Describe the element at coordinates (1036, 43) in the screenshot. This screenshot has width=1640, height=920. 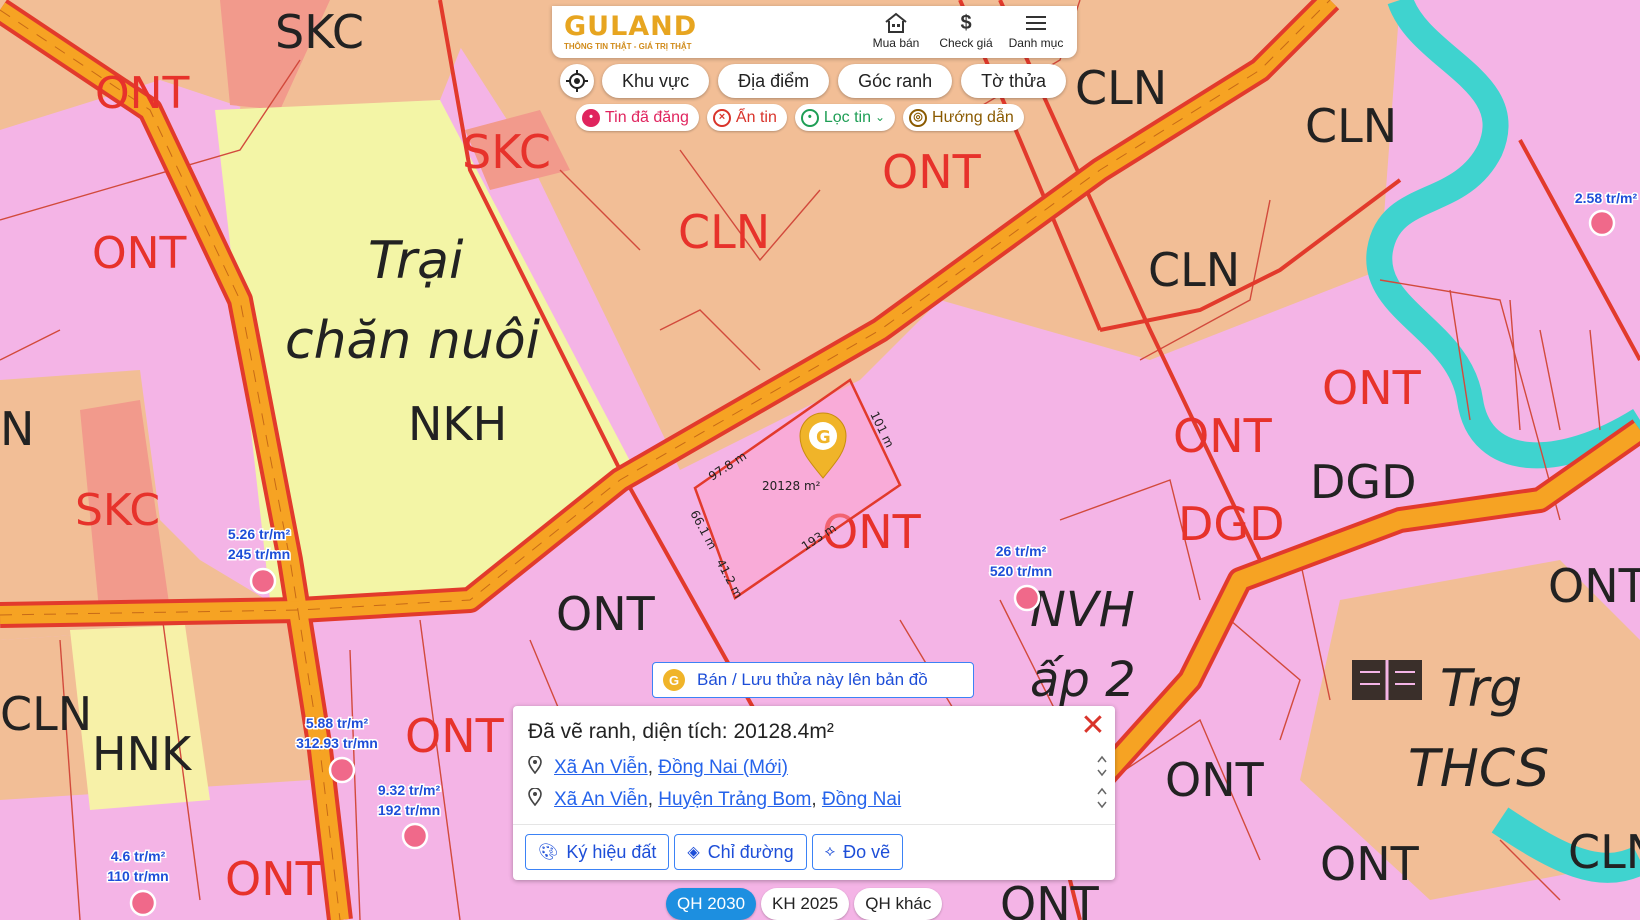
I see `nav-label: Danh mục` at that location.